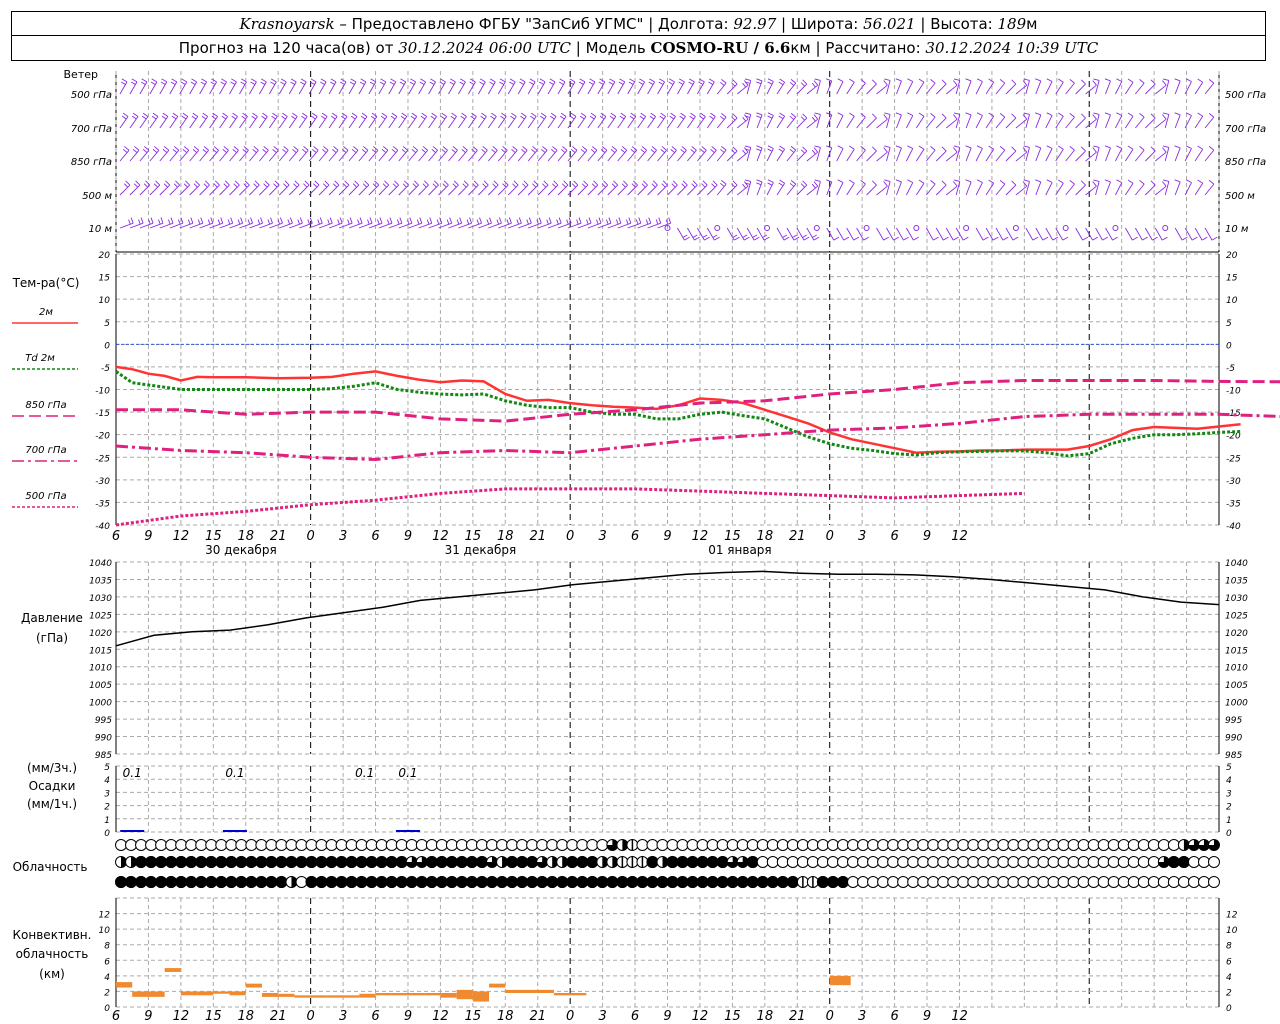  What do you see at coordinates (105, 931) in the screenshot?
I see `conv-ytick: 10` at bounding box center [105, 931].